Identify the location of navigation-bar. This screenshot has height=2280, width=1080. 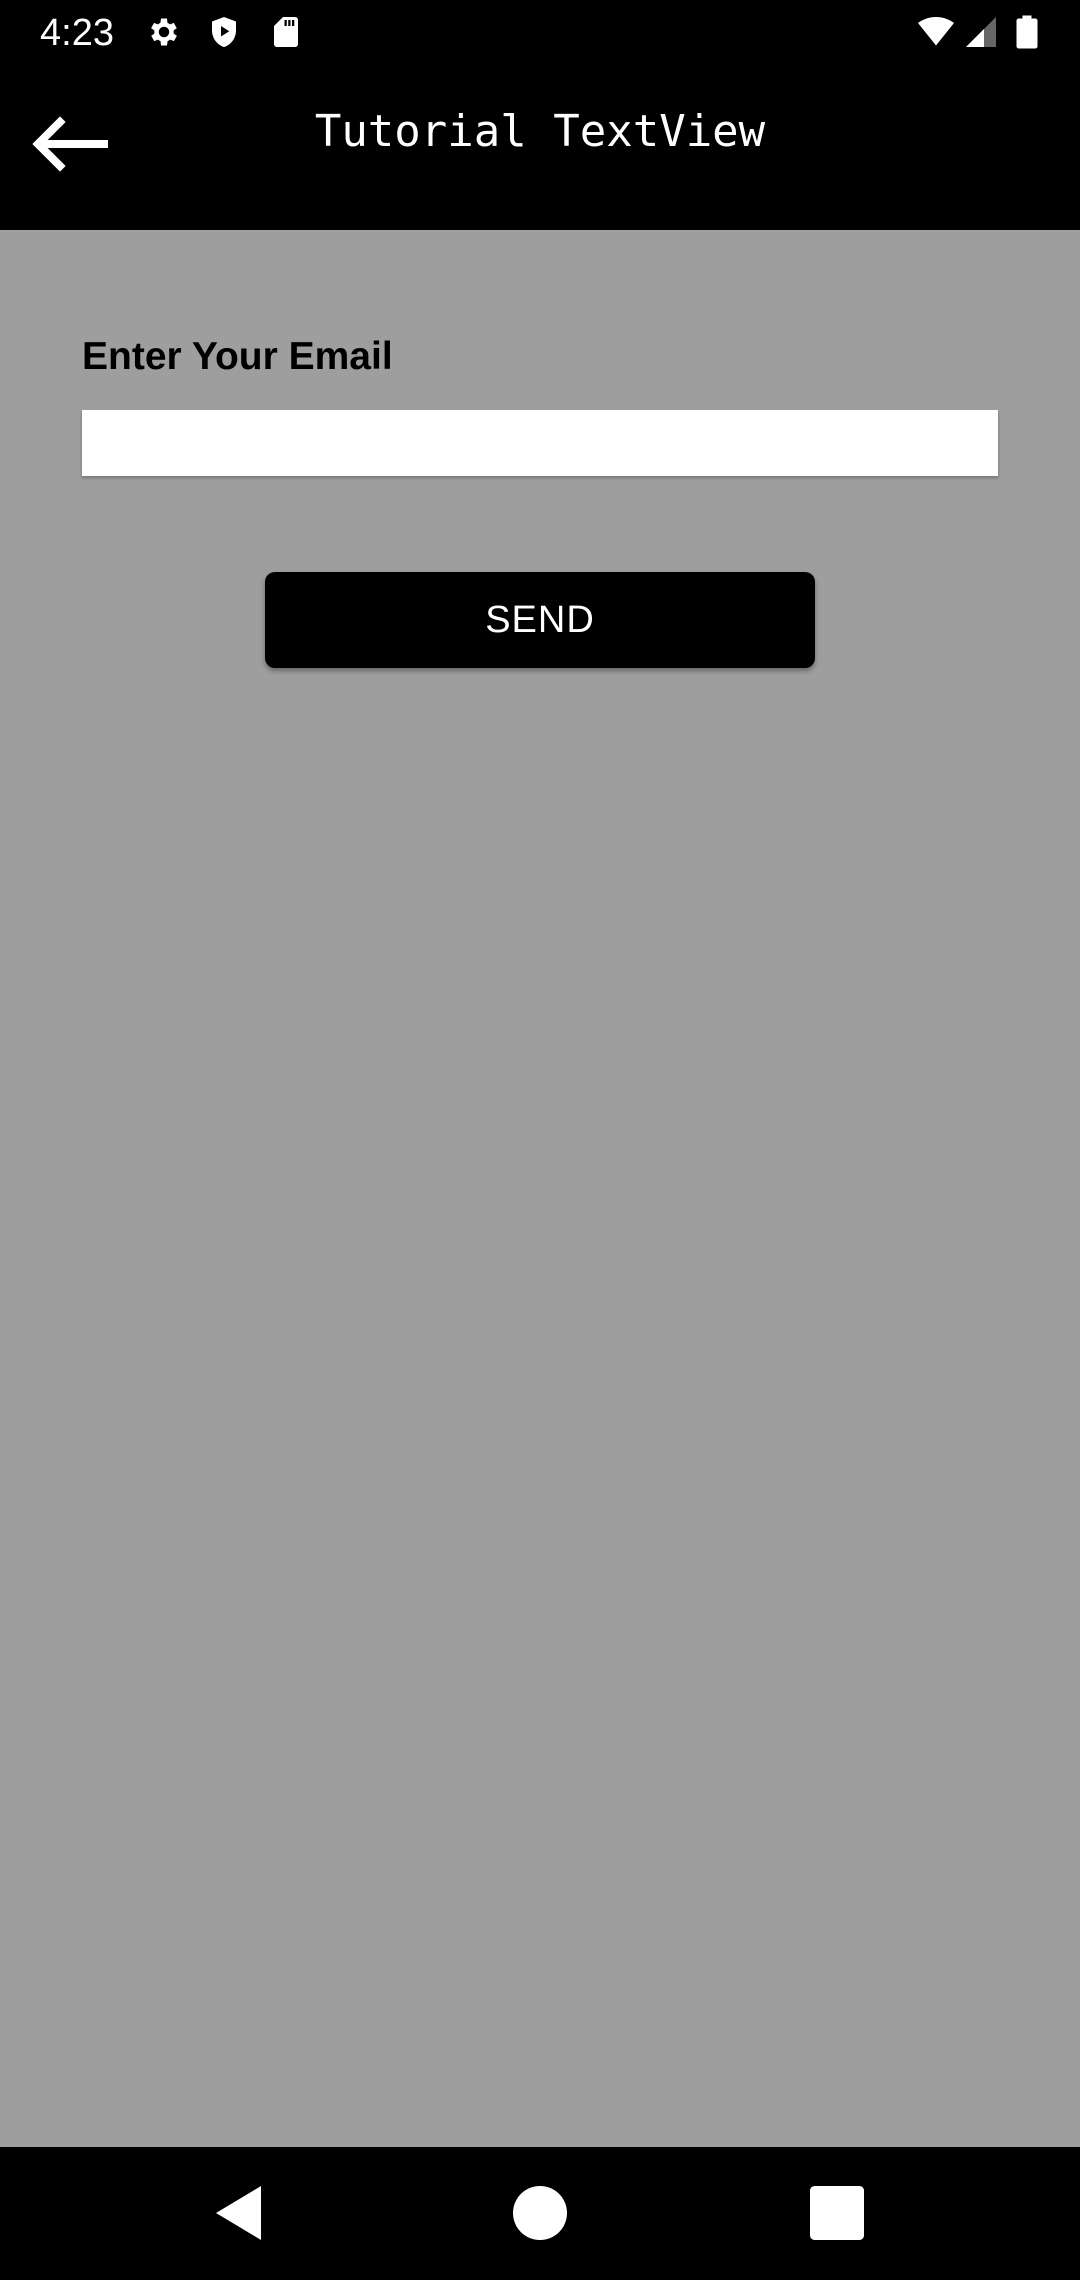
(540, 2213).